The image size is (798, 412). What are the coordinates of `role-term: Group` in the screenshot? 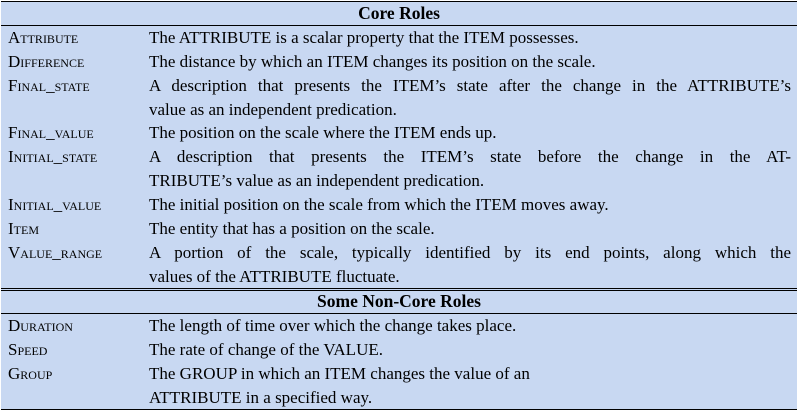 It's located at (30, 373).